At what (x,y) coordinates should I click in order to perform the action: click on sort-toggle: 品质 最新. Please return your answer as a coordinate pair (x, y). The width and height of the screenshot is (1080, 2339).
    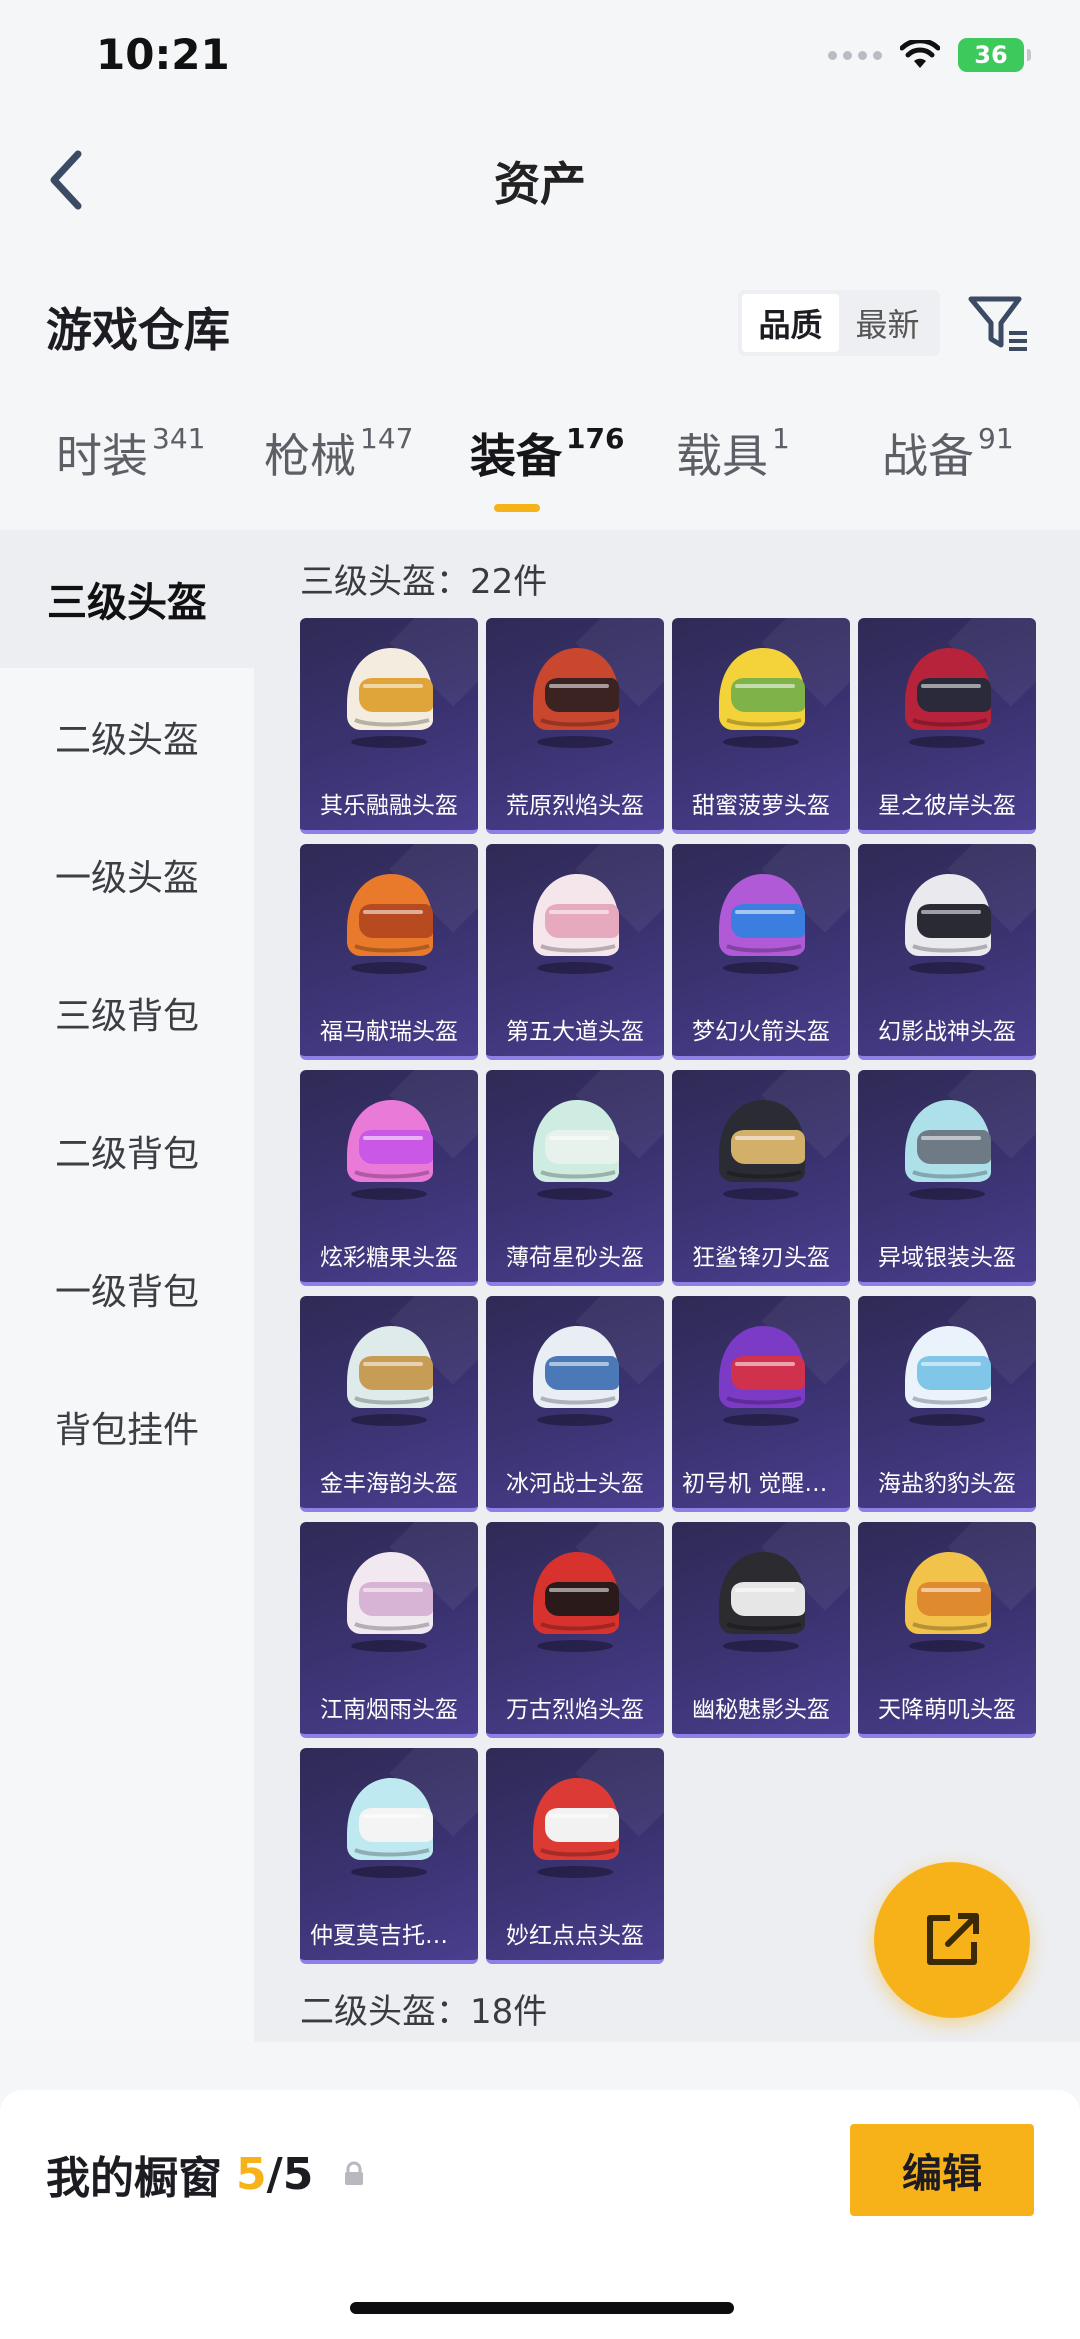
    Looking at the image, I should click on (839, 323).